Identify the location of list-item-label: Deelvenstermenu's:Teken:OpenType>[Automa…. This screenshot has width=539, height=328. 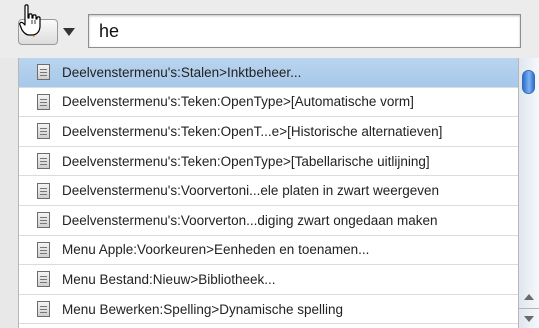
(238, 102).